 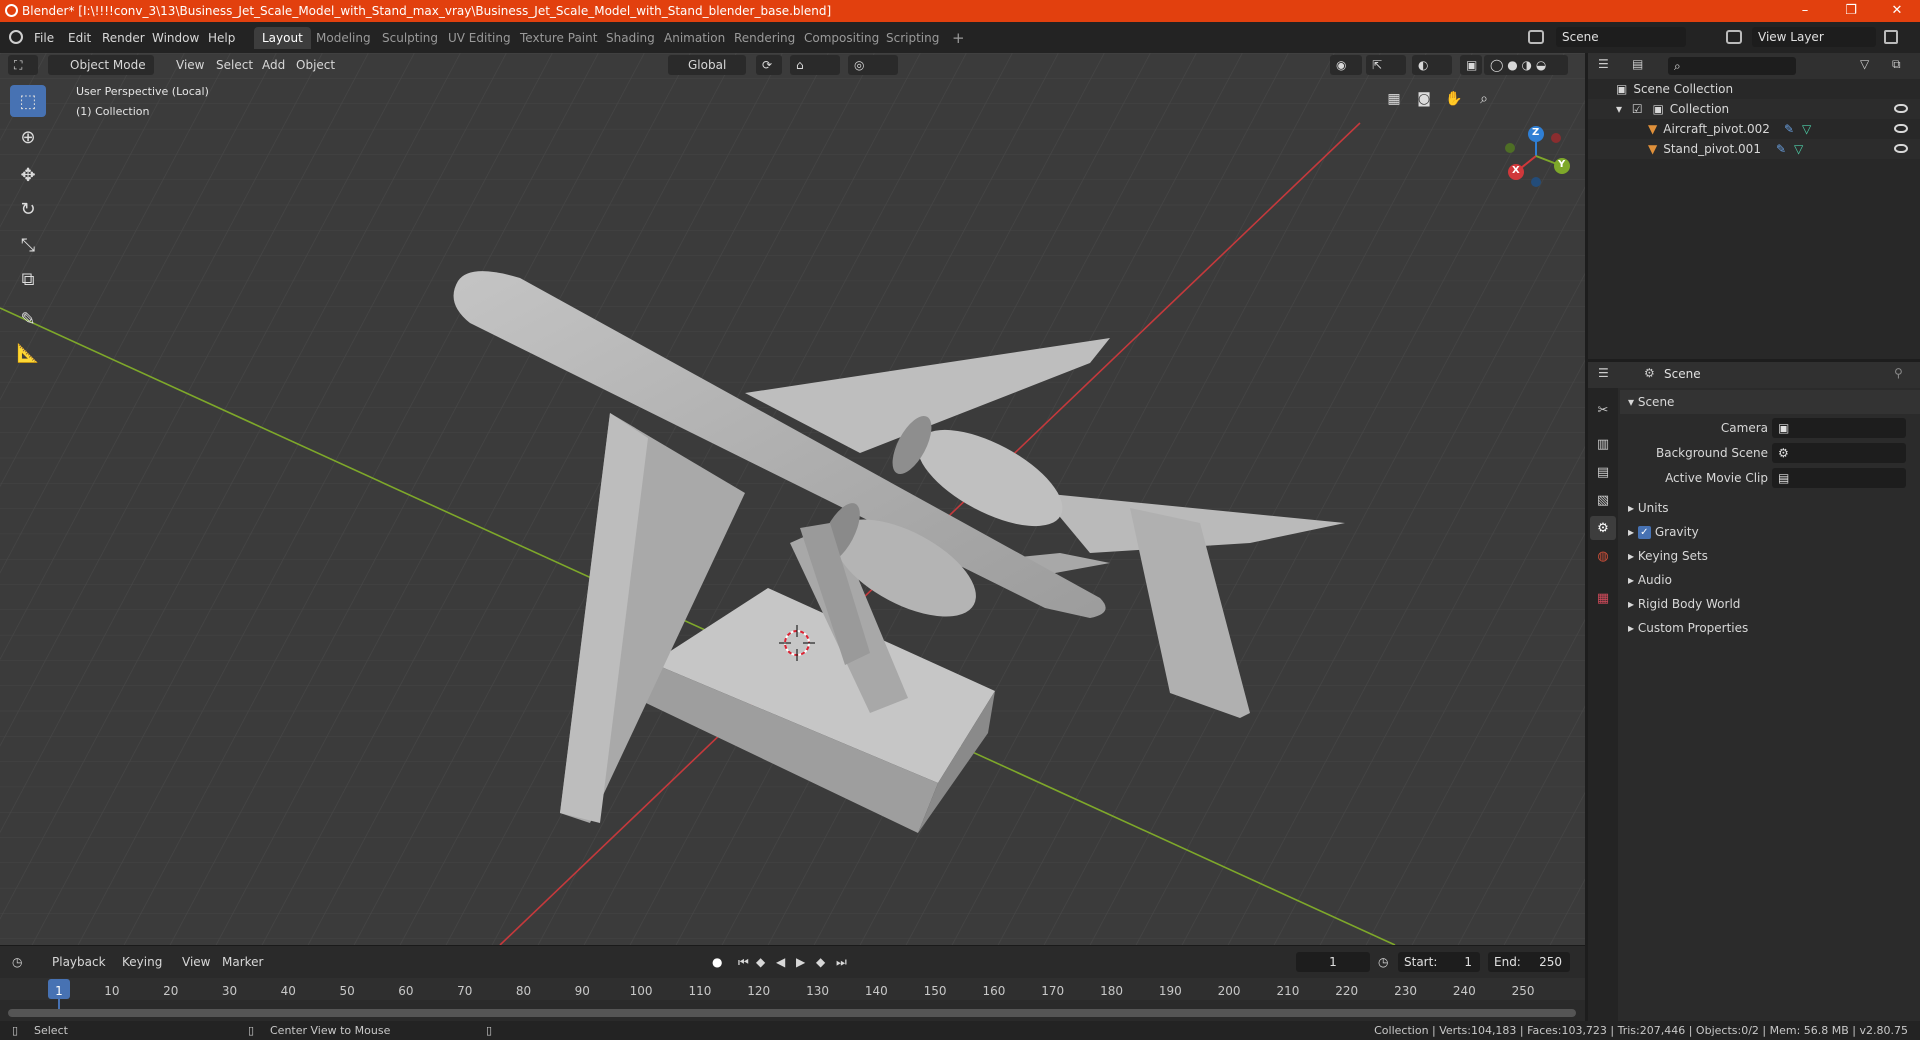 I want to click on menu-add: Add, so click(x=273, y=65).